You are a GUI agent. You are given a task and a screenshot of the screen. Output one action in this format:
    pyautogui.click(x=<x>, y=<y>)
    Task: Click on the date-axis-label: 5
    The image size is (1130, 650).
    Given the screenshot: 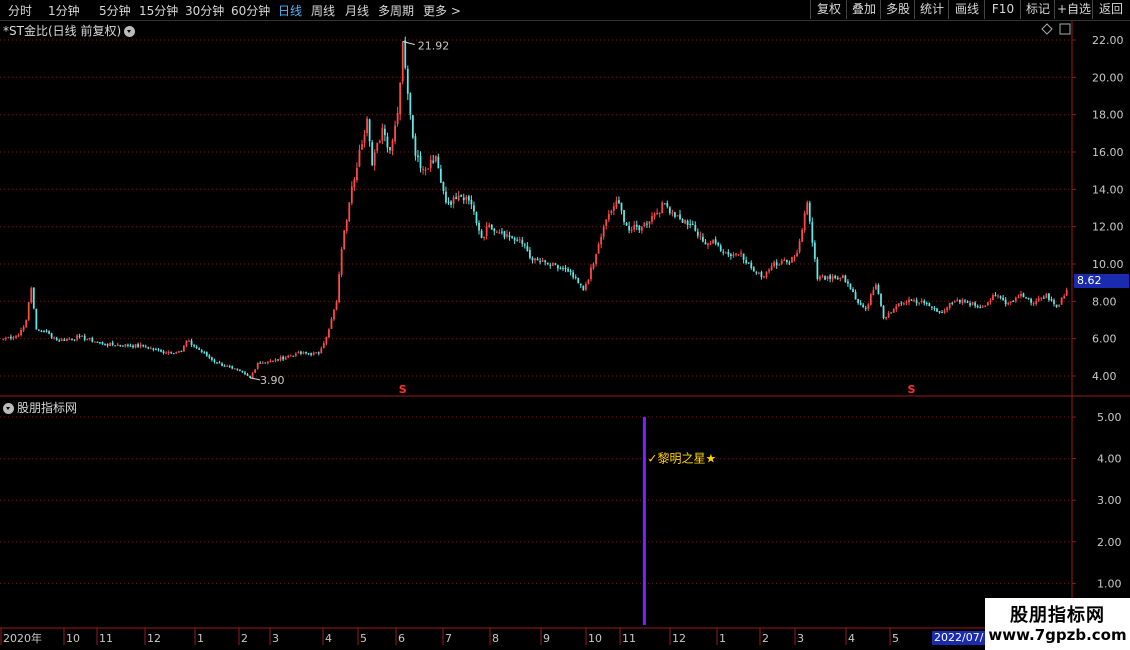 What is the action you would take?
    pyautogui.click(x=363, y=638)
    